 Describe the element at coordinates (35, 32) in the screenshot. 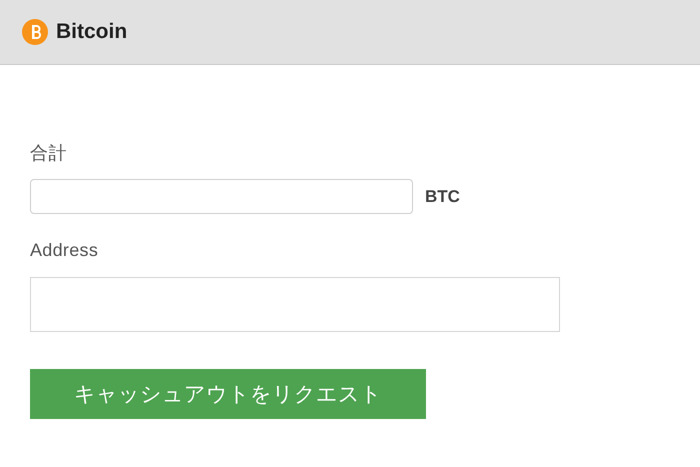

I see `coin-icon` at that location.